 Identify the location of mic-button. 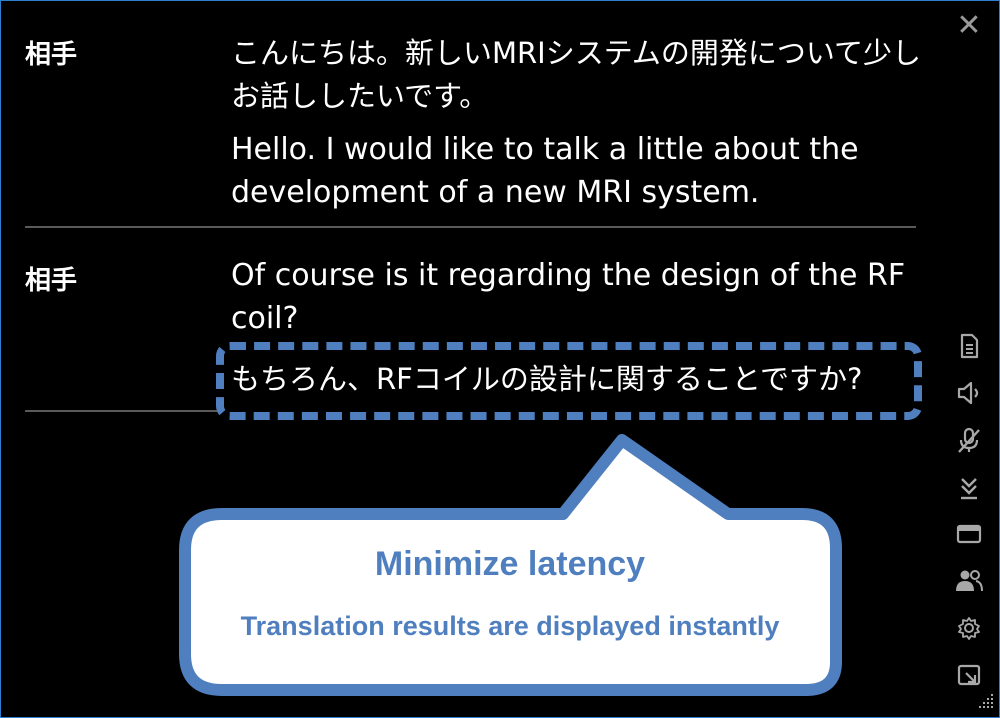
(969, 440).